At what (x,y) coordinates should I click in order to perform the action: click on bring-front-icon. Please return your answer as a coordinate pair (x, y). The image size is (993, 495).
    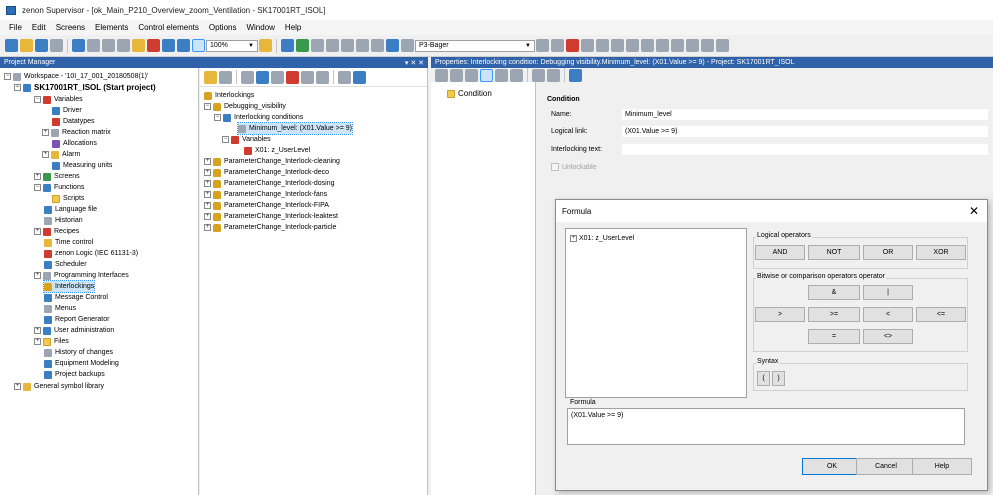
    Looking at the image, I should click on (692, 45).